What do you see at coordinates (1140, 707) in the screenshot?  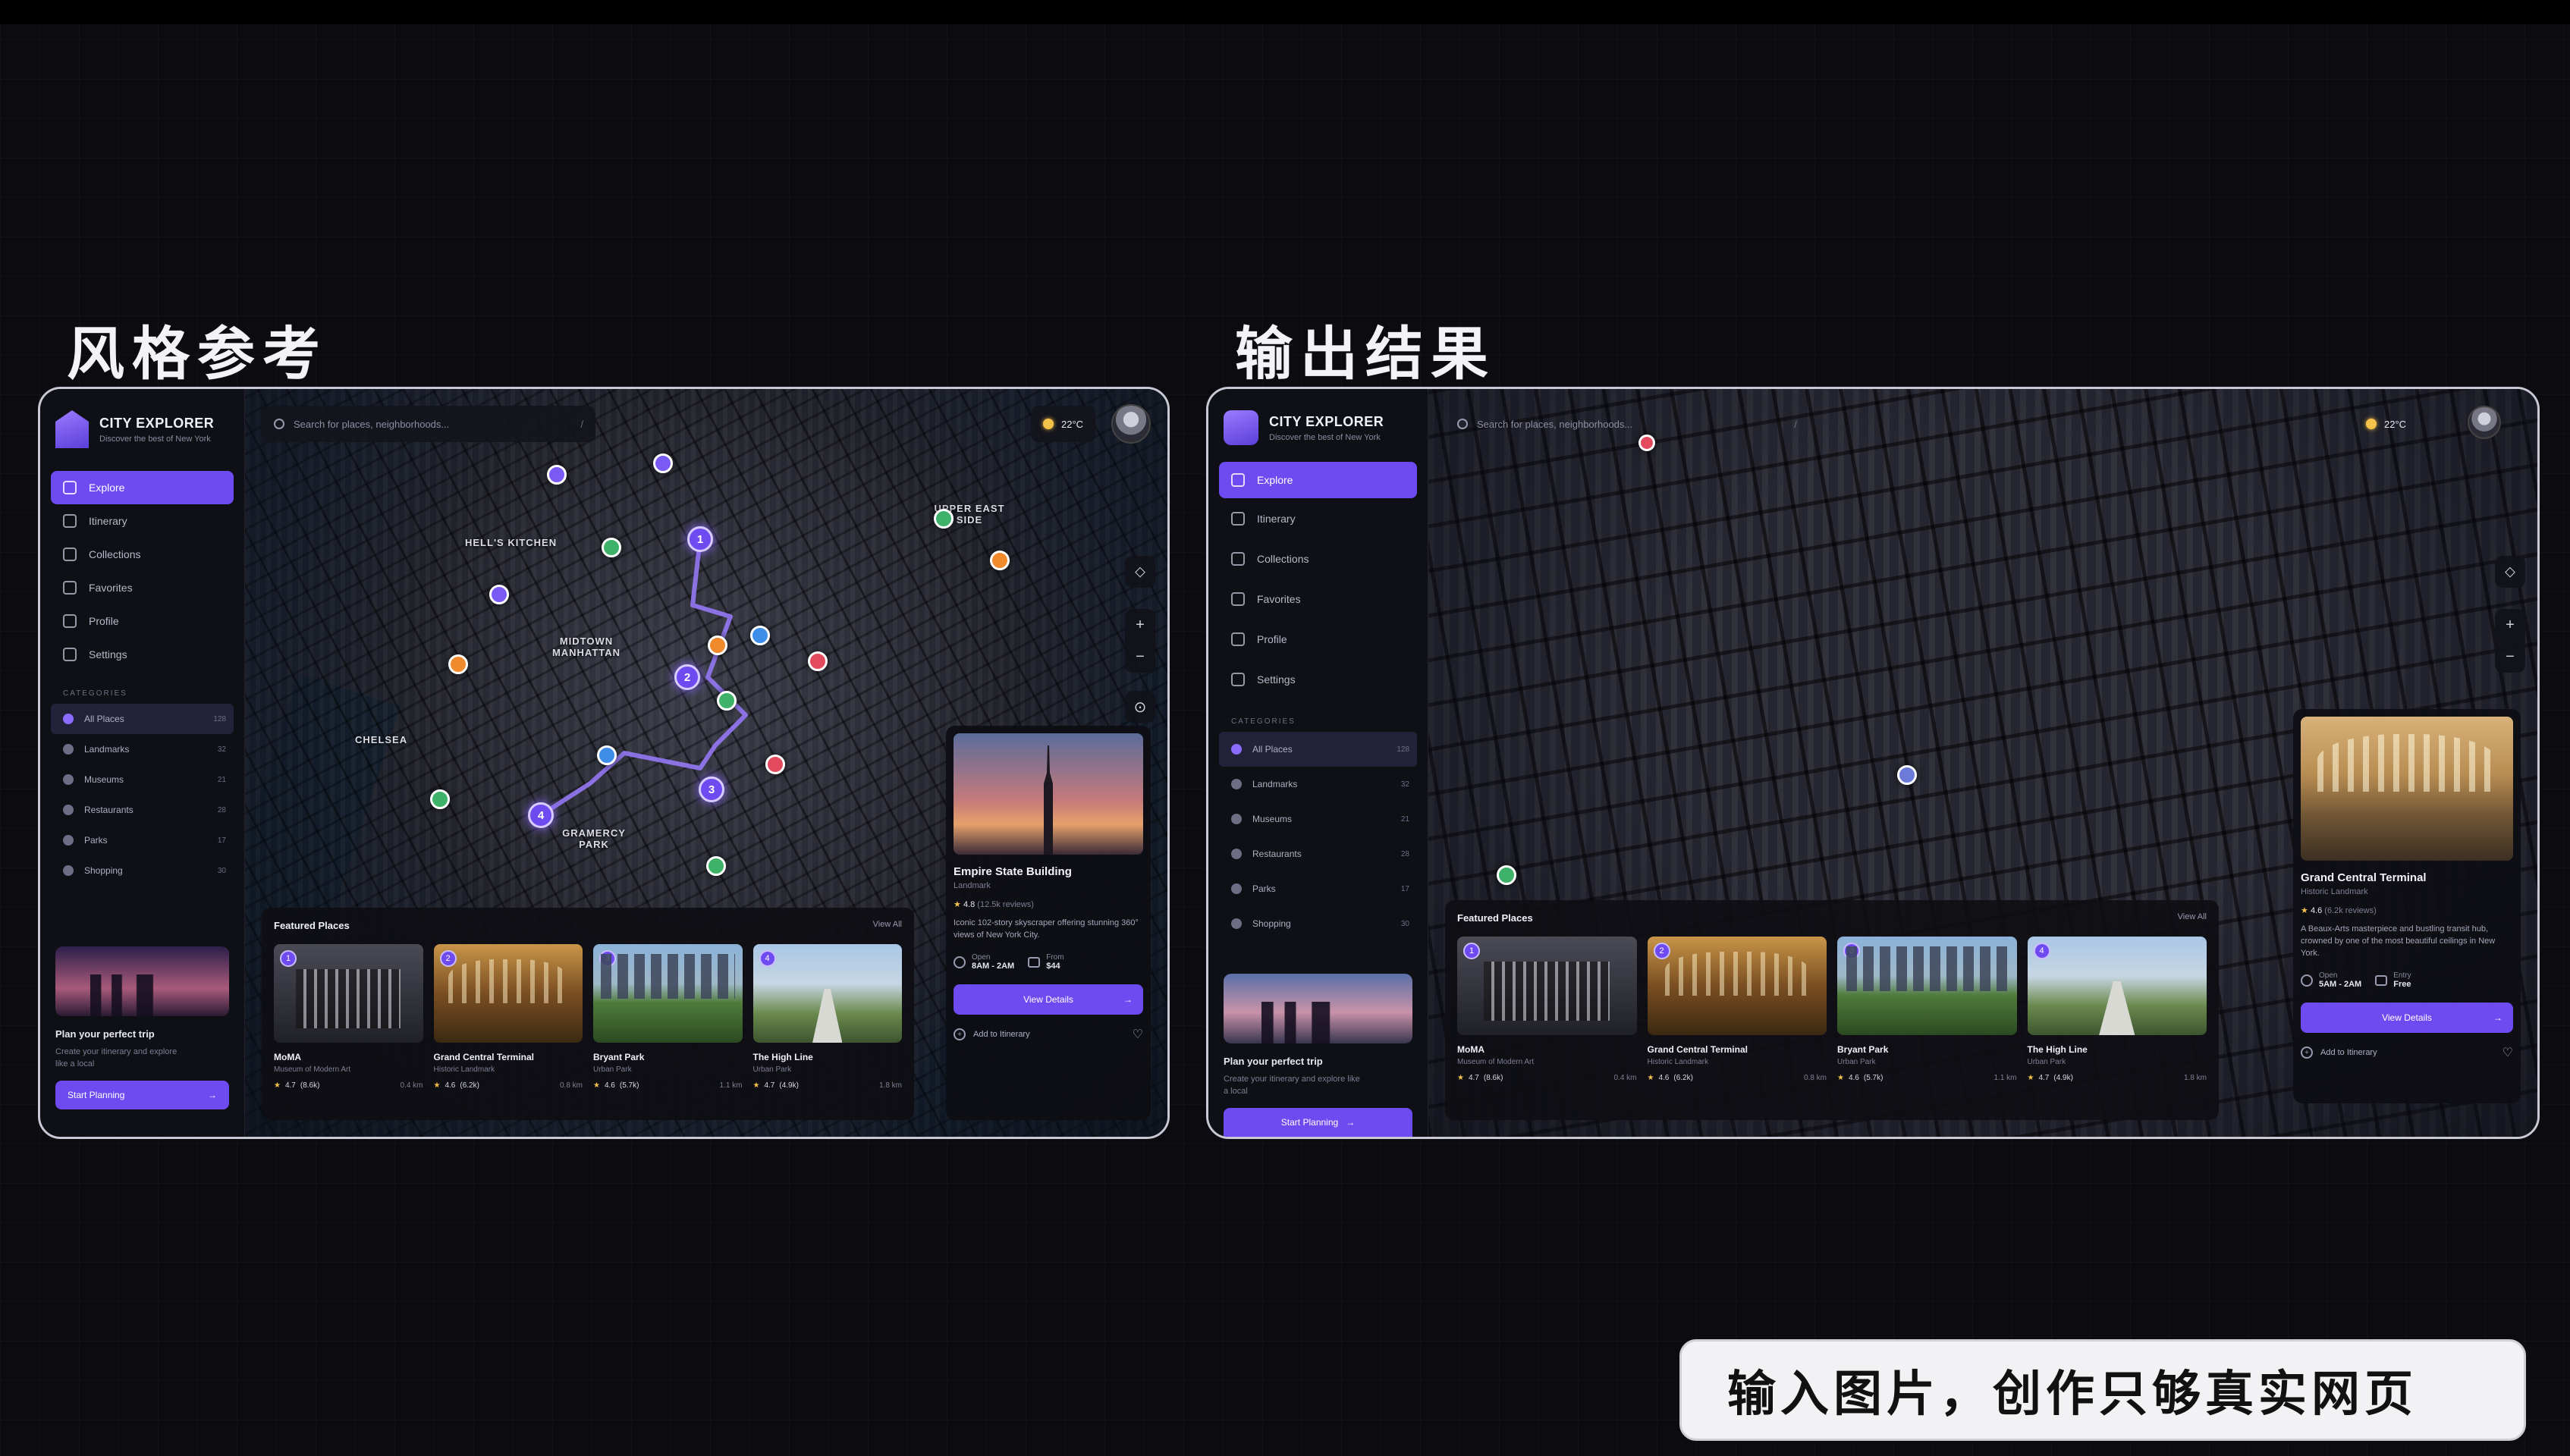 I see `locate-control: ⊙` at bounding box center [1140, 707].